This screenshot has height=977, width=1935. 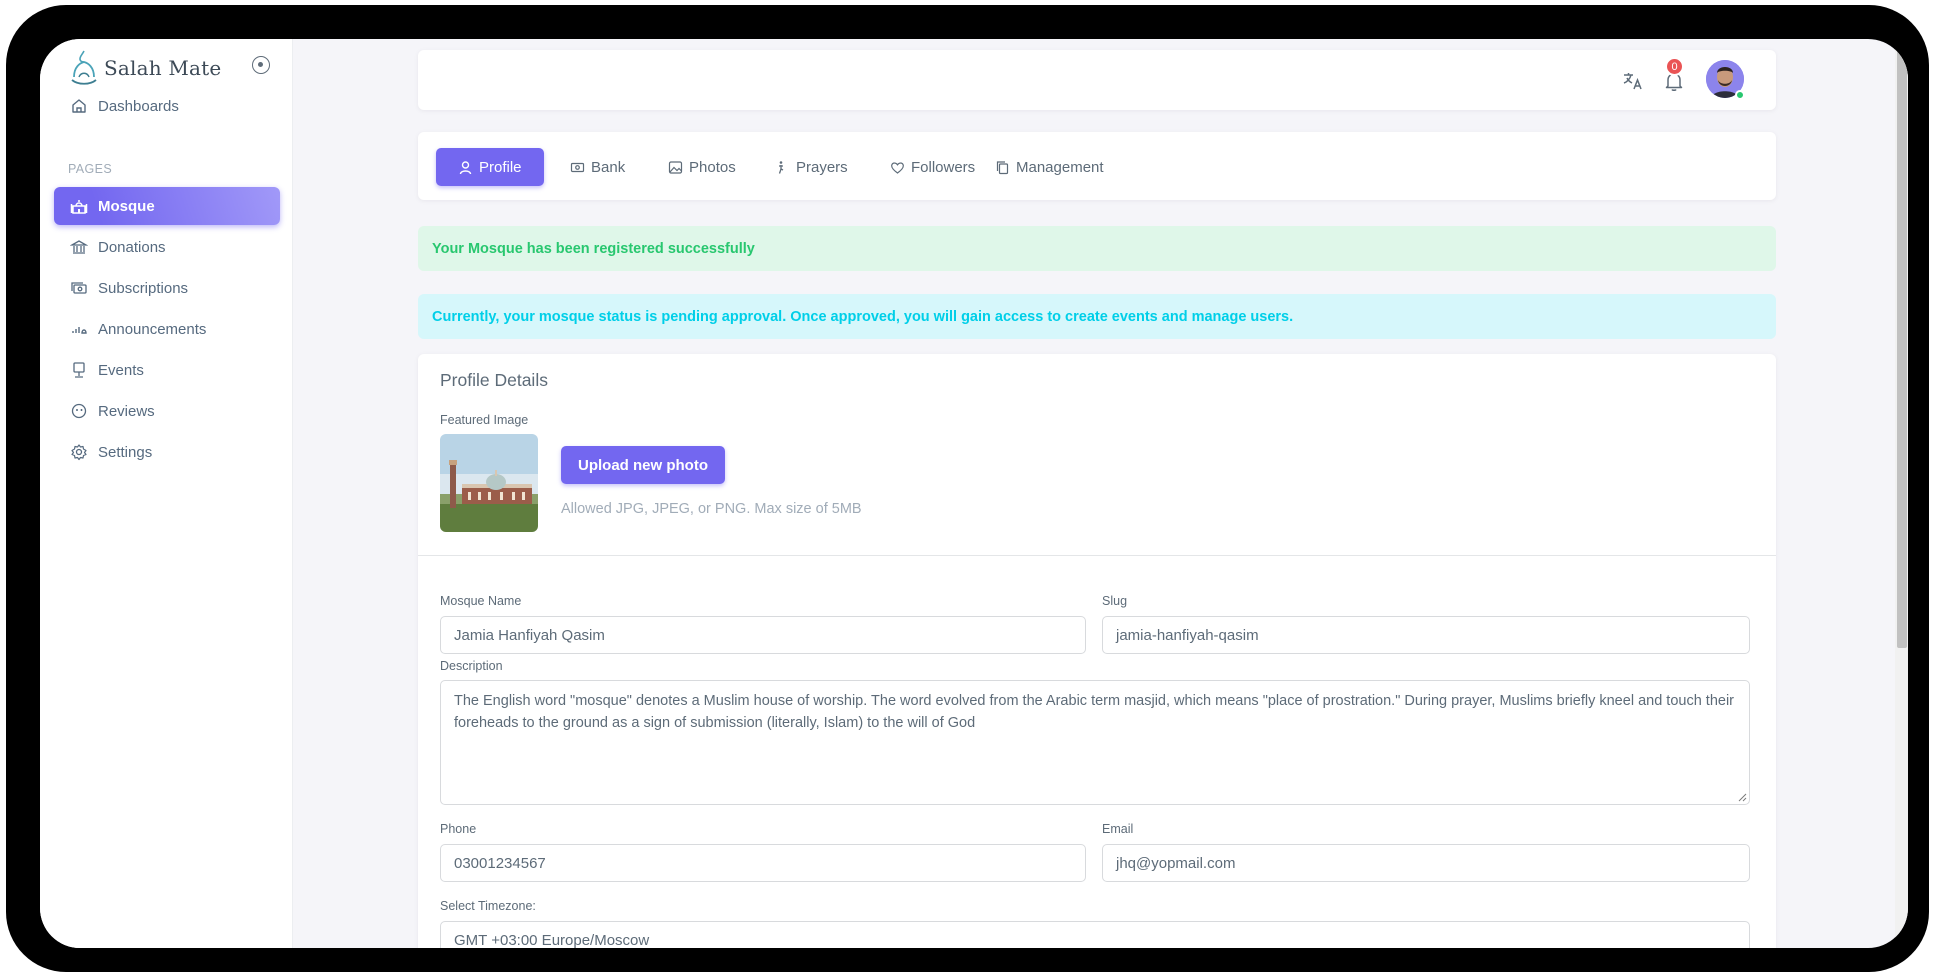 I want to click on podium-icon, so click(x=79, y=370).